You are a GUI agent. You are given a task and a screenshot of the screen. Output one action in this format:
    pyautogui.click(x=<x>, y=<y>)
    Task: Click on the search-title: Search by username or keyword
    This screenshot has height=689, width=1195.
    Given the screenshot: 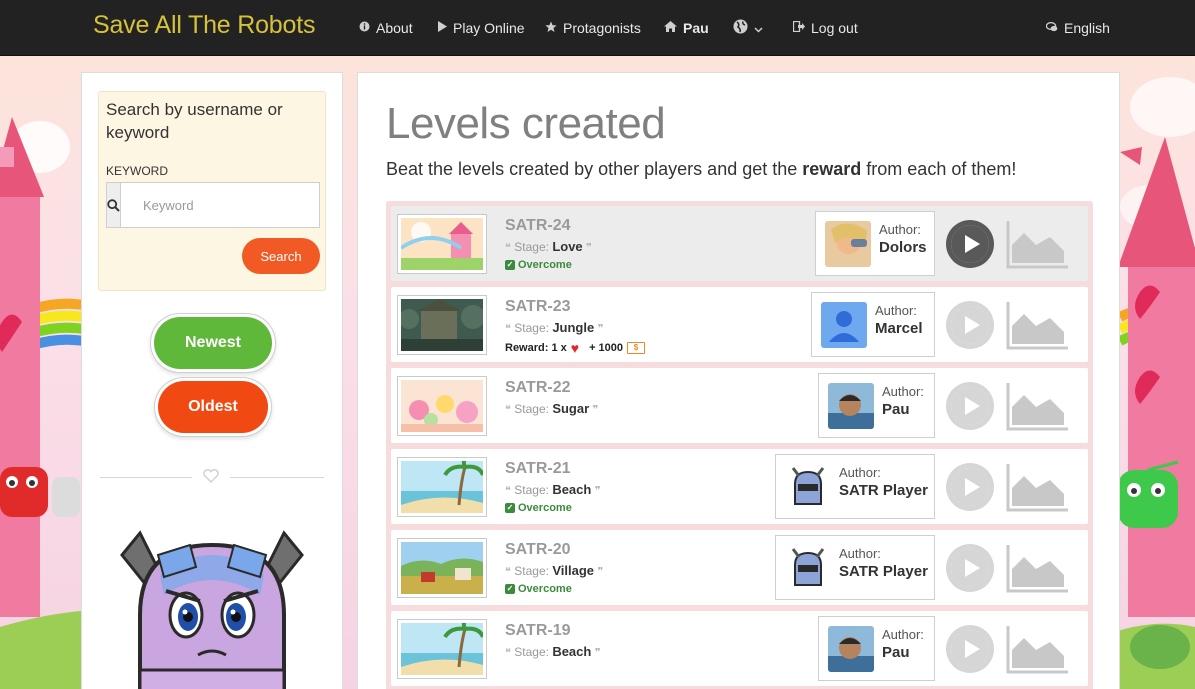 What is the action you would take?
    pyautogui.click(x=194, y=121)
    